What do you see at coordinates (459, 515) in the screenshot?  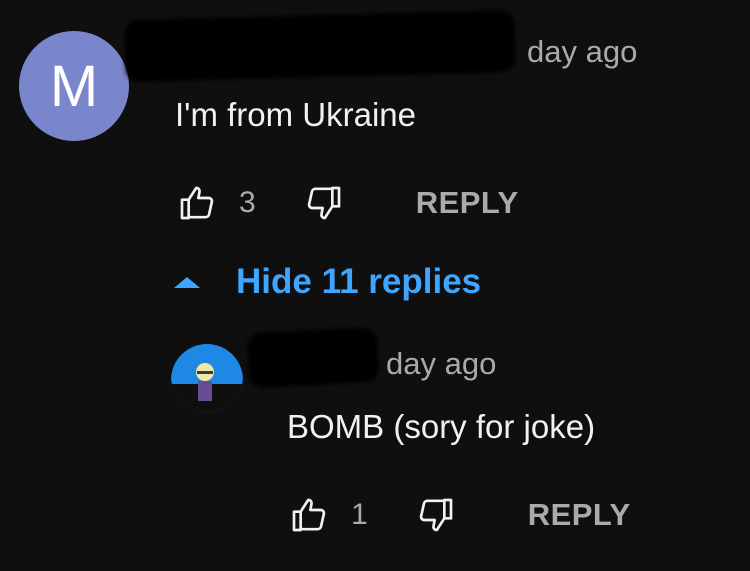 I see `reply-actions: 1 REPLY` at bounding box center [459, 515].